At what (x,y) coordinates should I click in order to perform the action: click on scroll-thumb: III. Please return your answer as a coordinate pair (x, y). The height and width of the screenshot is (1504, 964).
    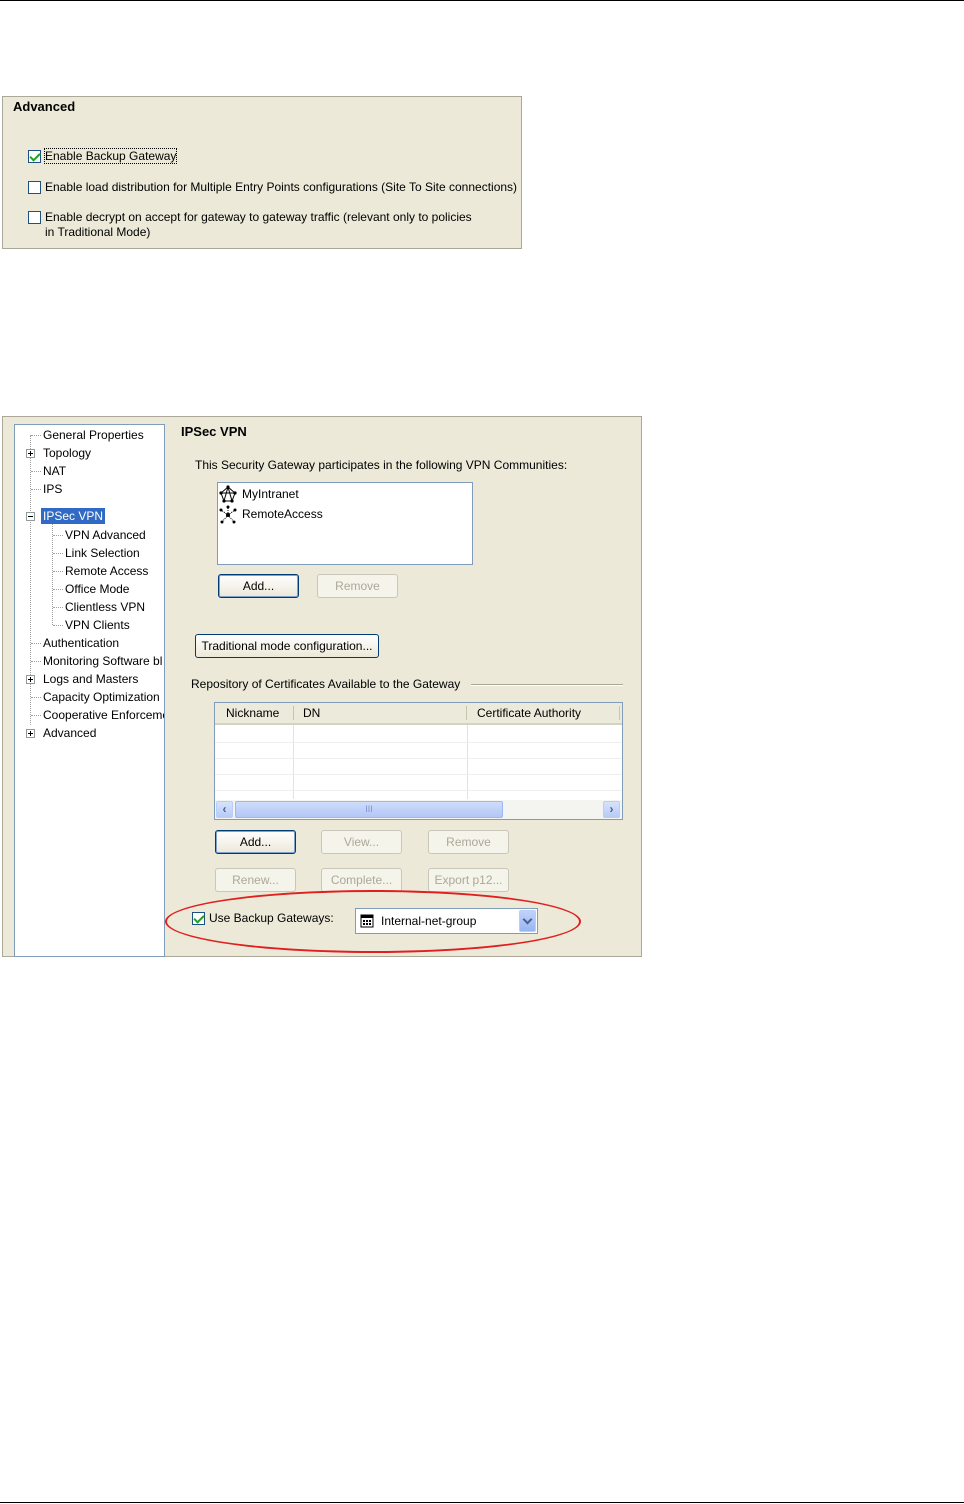
    Looking at the image, I should click on (369, 809).